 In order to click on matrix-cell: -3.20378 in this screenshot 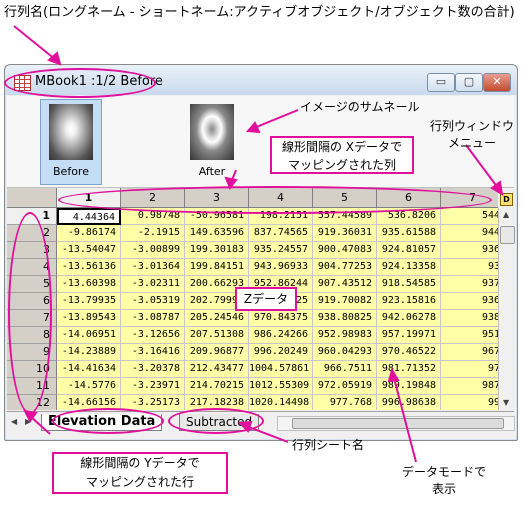, I will do `click(153, 369)`.